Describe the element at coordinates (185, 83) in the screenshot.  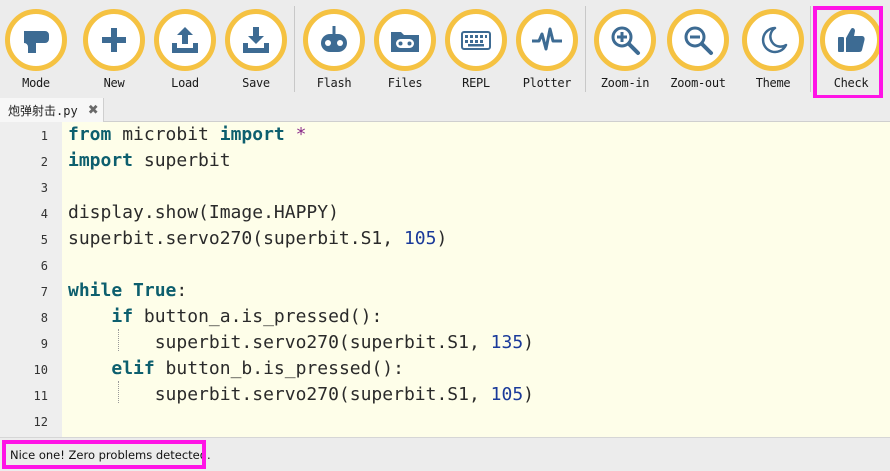
I see `load-label: Load` at that location.